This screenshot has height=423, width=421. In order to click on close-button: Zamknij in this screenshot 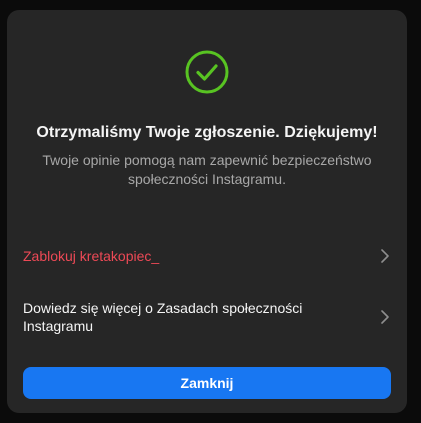, I will do `click(207, 383)`.